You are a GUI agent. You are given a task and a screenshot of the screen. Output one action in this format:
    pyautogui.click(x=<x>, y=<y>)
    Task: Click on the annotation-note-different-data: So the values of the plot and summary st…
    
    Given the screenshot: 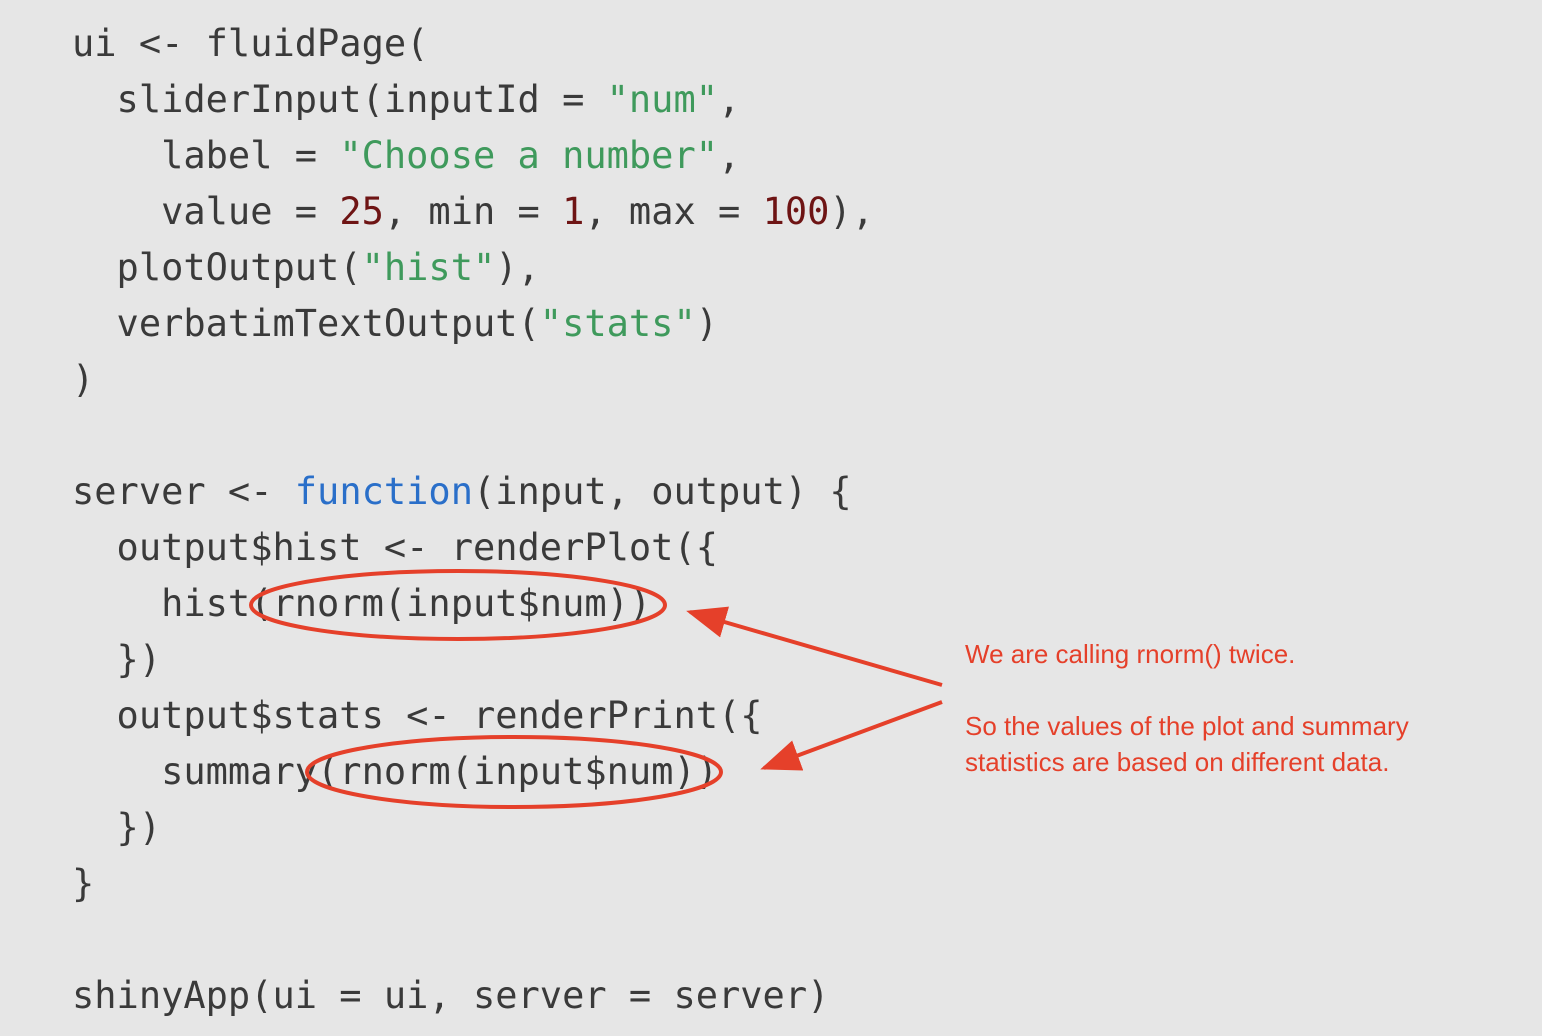 What is the action you would take?
    pyautogui.click(x=1187, y=744)
    